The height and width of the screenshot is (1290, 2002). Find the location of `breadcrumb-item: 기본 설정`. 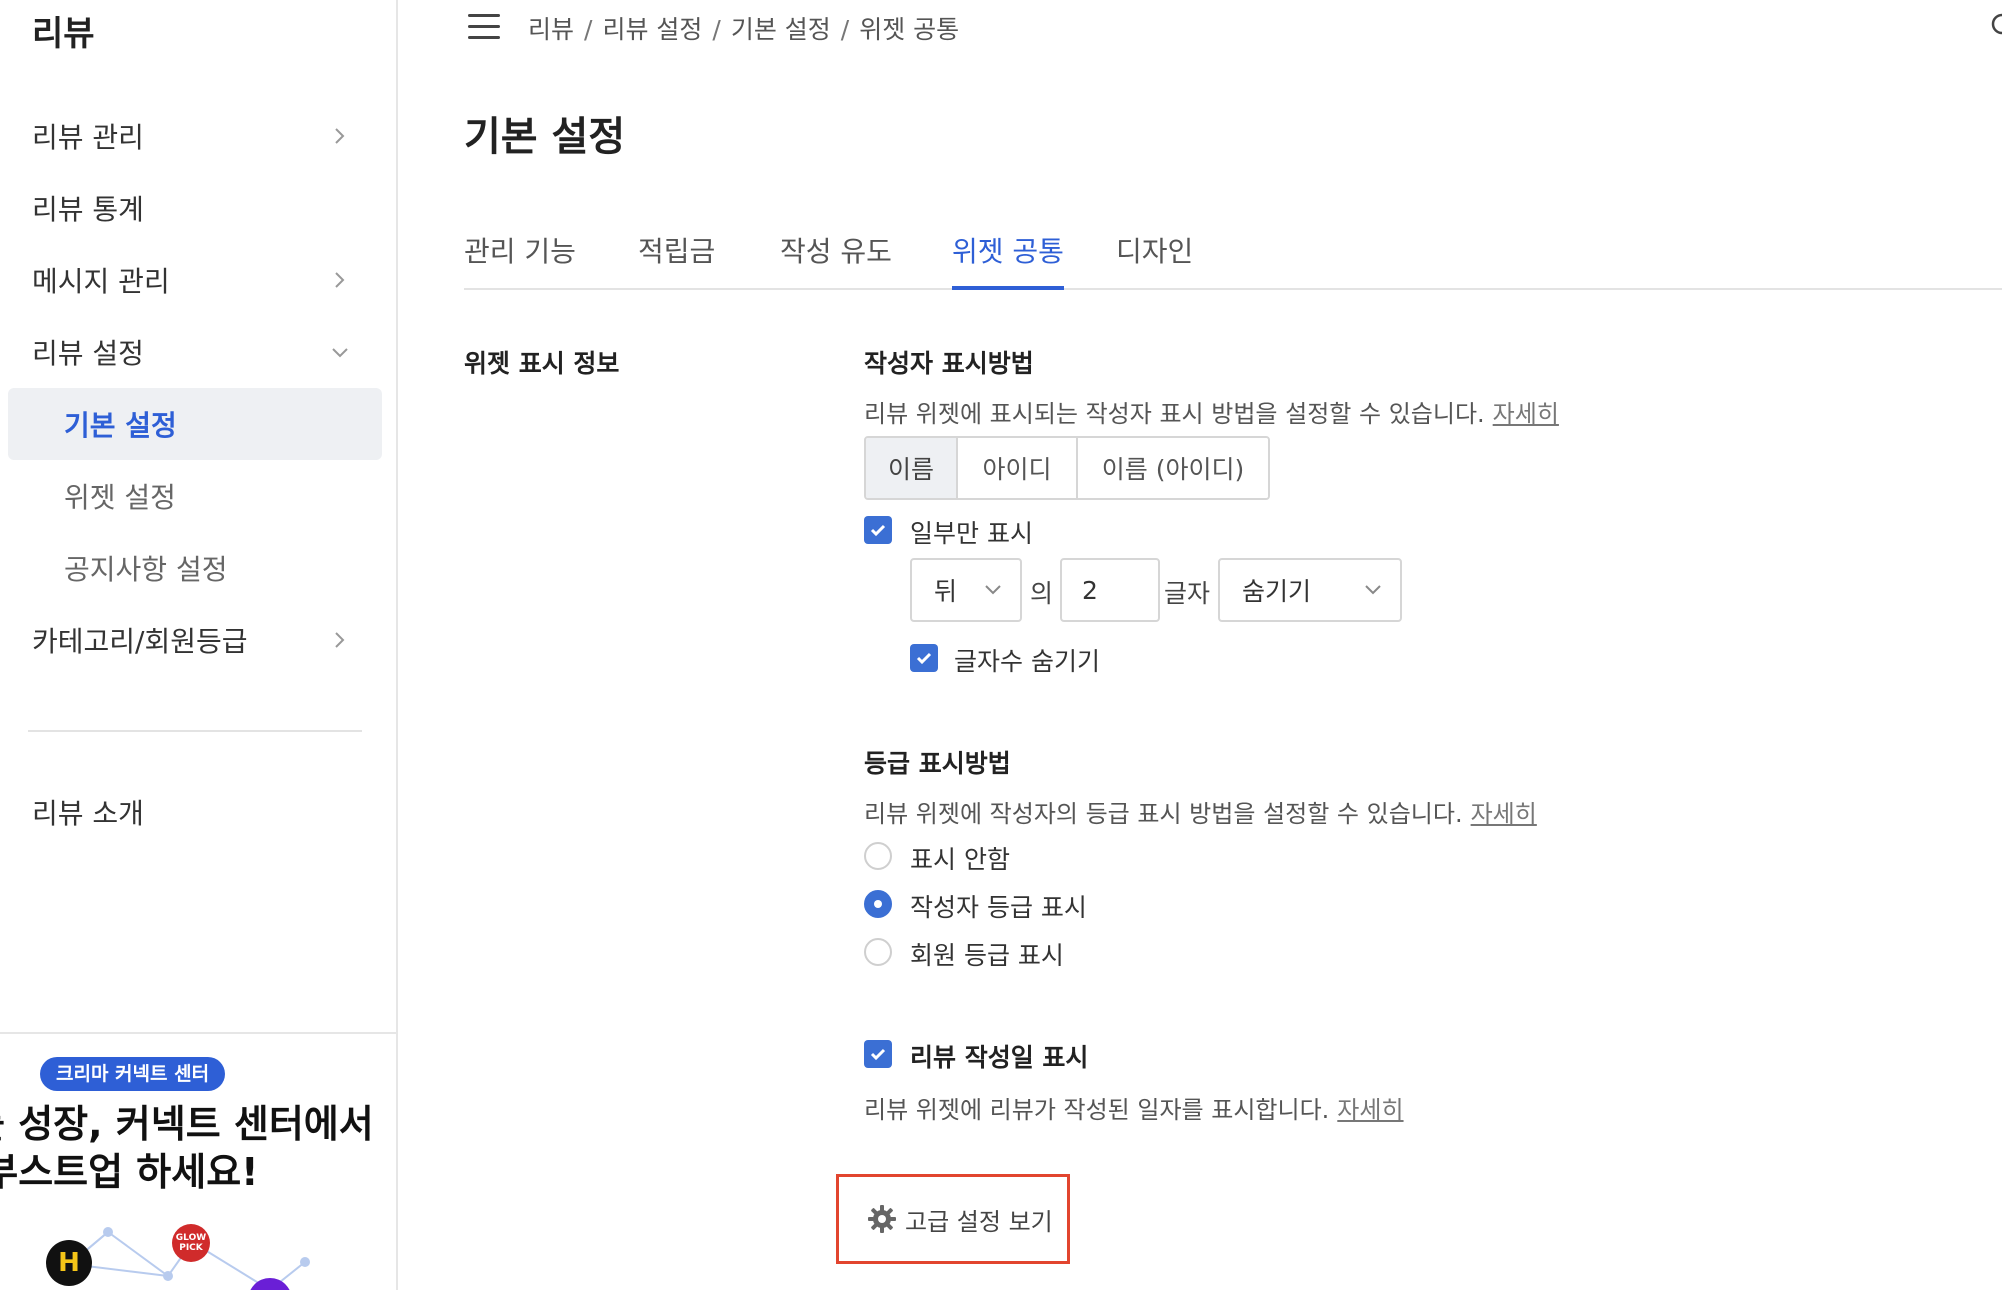

breadcrumb-item: 기본 설정 is located at coordinates (781, 29).